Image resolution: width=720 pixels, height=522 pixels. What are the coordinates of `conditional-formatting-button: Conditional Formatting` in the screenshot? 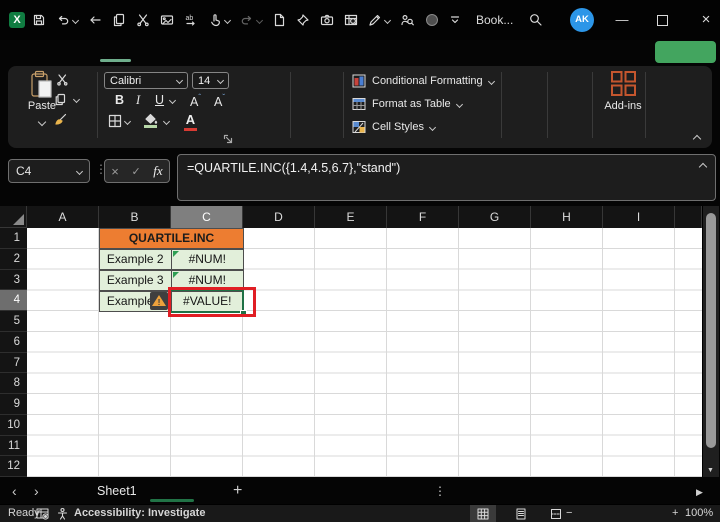 It's located at (423, 81).